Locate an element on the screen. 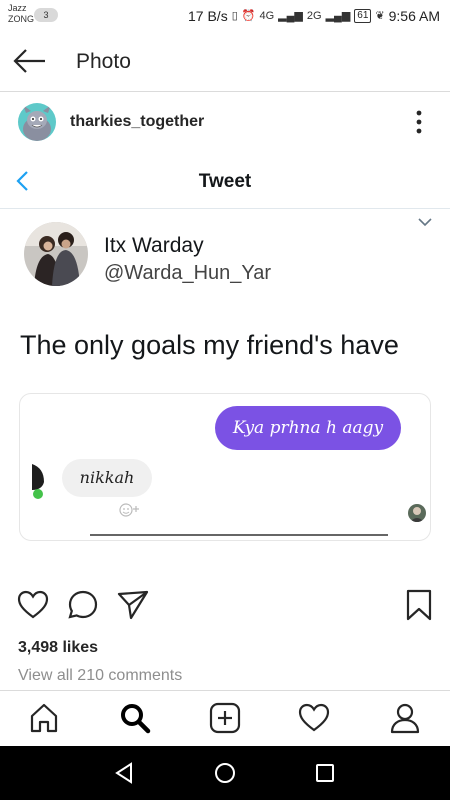 This screenshot has height=800, width=450. tweet-text: The only goals my friend's have is located at coordinates (209, 345).